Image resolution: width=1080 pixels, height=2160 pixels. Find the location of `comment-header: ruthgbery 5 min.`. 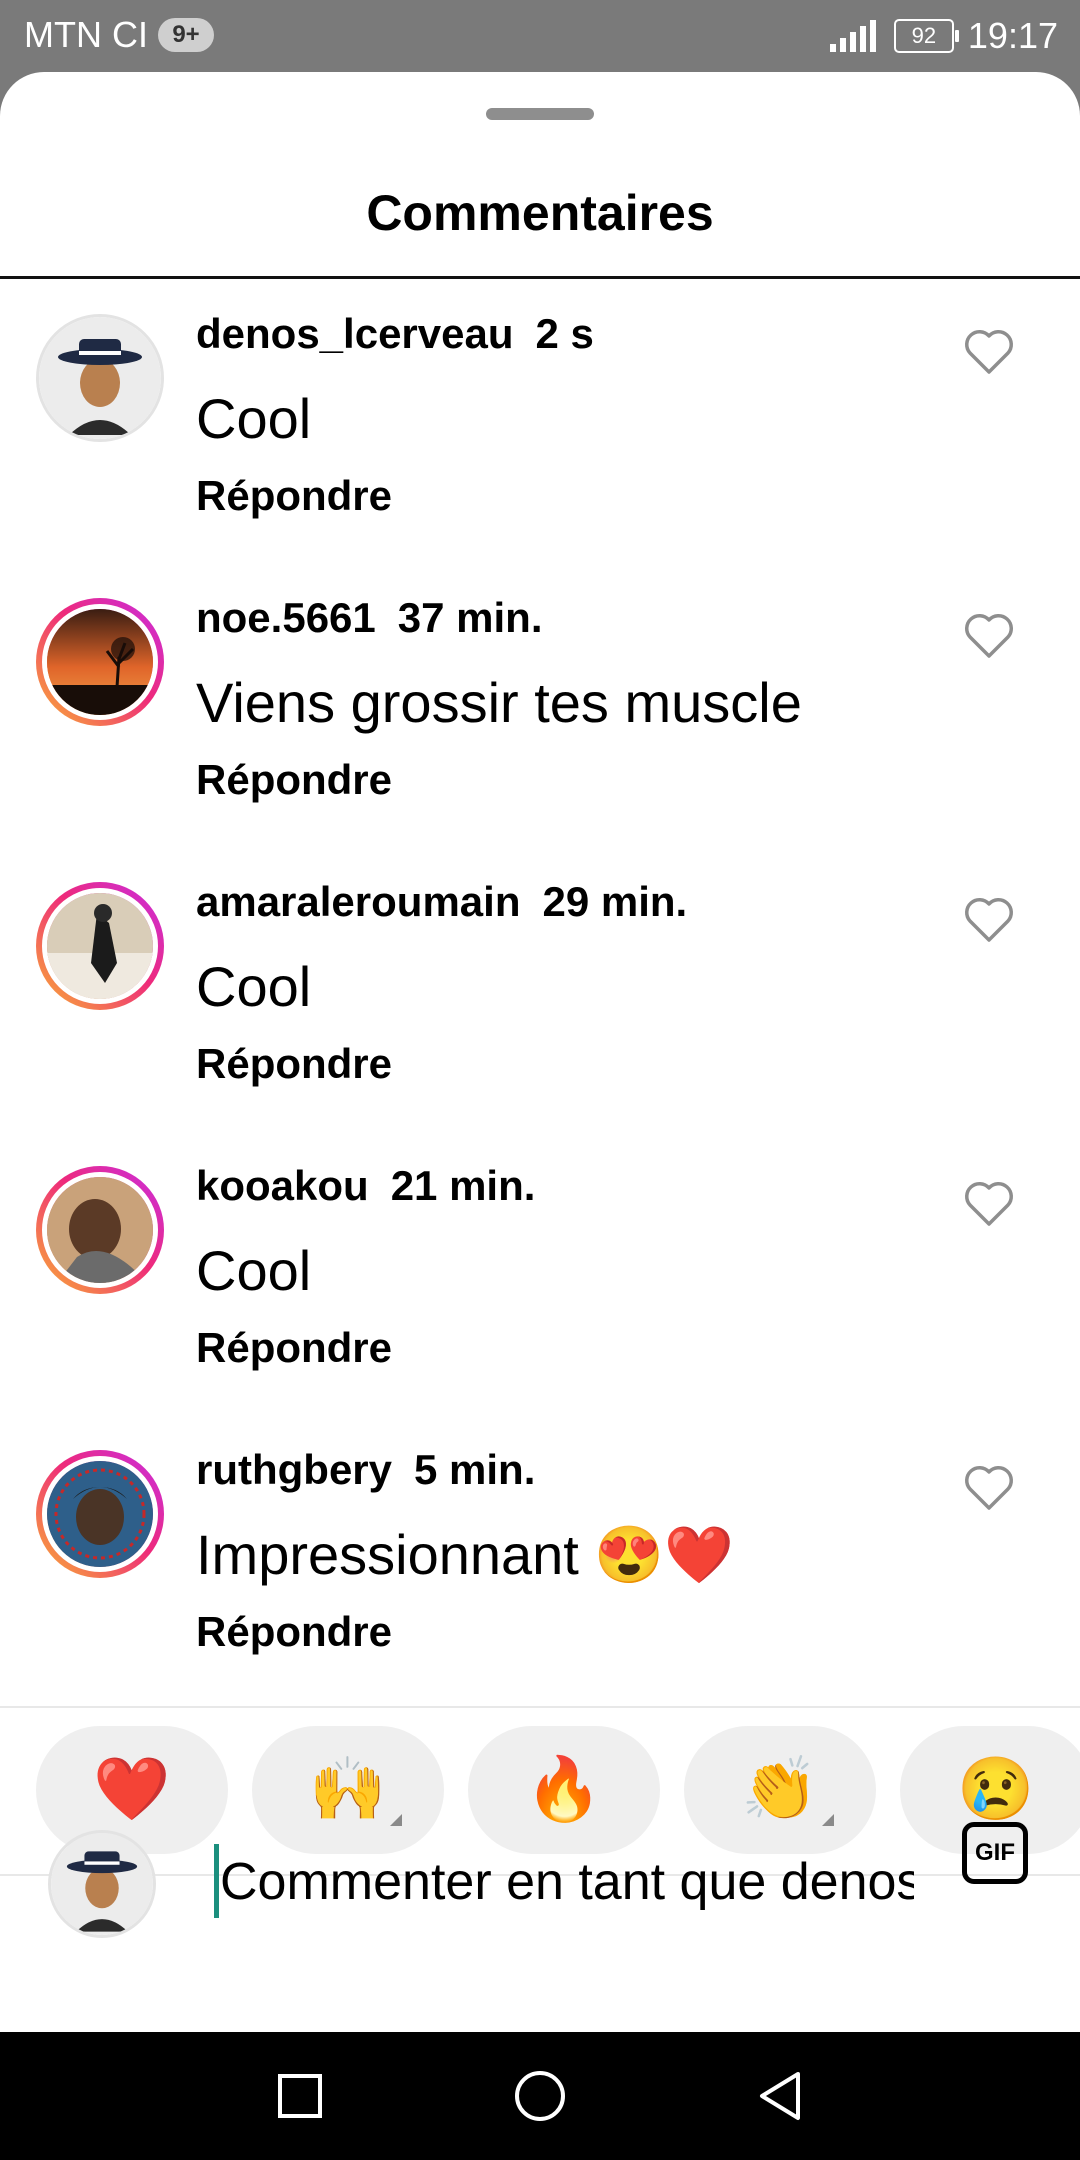

comment-header: ruthgbery 5 min. is located at coordinates (365, 1470).